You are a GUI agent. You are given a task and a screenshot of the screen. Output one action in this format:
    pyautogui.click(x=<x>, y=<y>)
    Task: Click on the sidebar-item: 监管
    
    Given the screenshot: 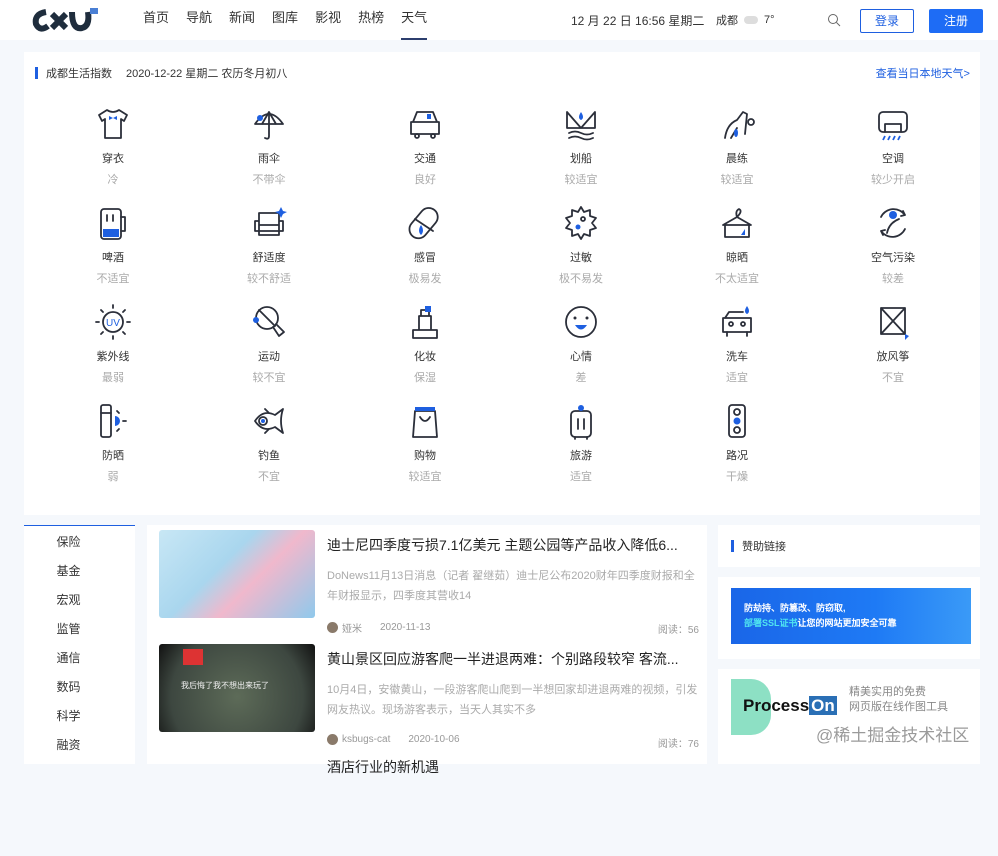 What is the action you would take?
    pyautogui.click(x=79, y=627)
    